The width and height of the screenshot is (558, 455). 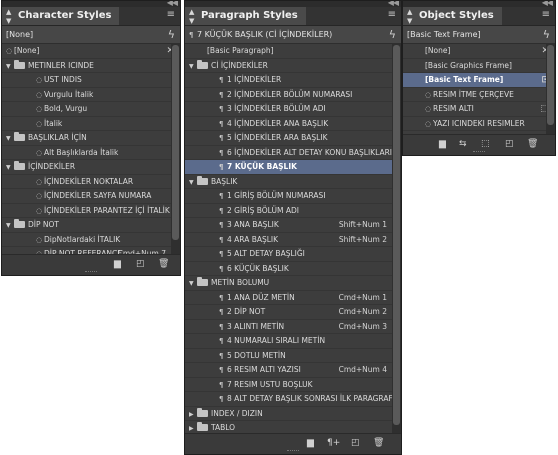 I want to click on disclosure-triangle-icon: ▶, so click(x=193, y=415).